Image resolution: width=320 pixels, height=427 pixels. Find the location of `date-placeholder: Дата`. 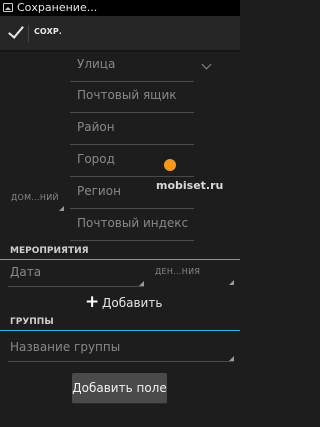

date-placeholder: Дата is located at coordinates (26, 272).